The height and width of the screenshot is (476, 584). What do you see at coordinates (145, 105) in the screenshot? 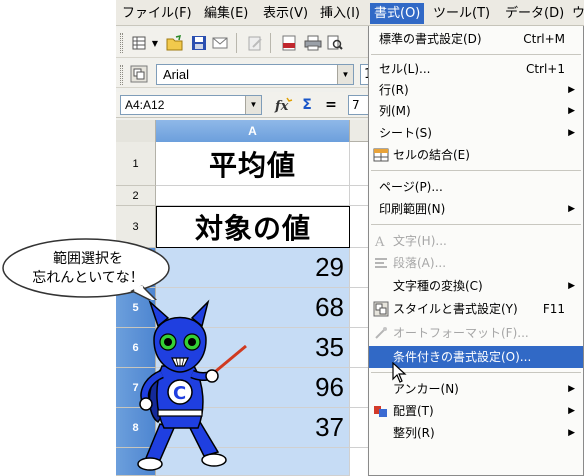
I see `name-box-value: A4:A12` at bounding box center [145, 105].